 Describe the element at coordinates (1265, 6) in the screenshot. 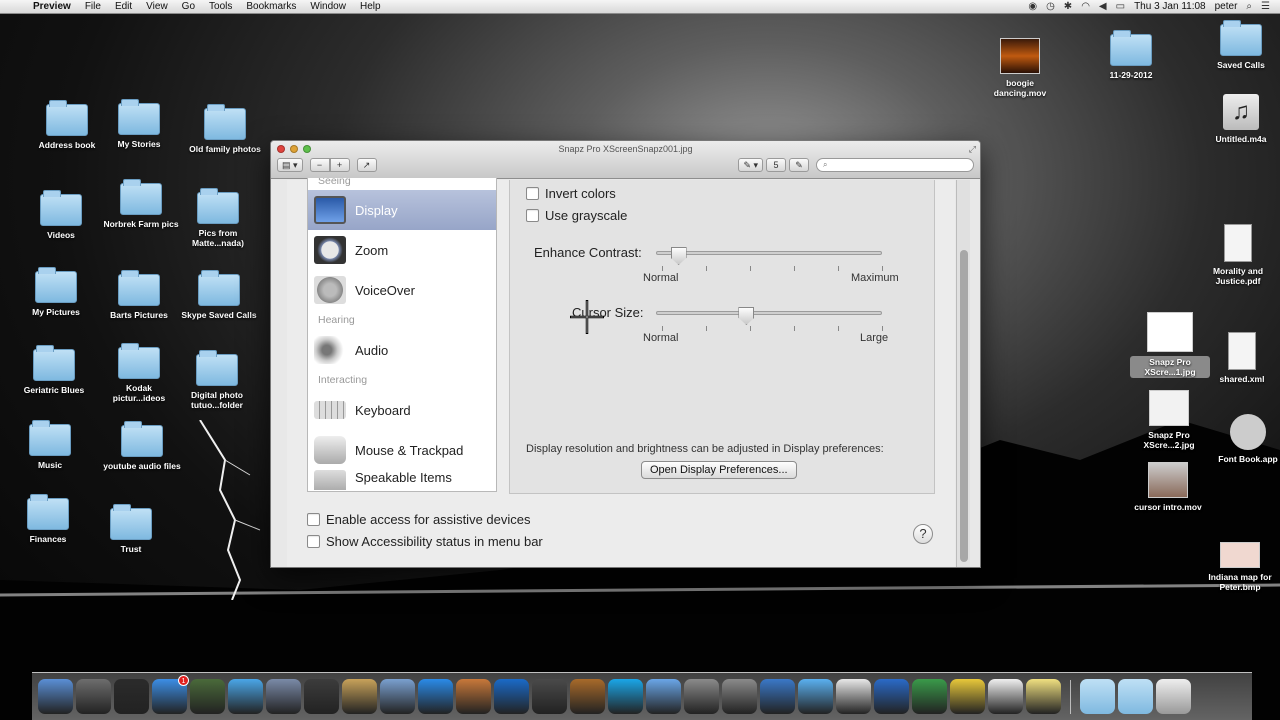

I see `notification-center-icon: ☰` at that location.